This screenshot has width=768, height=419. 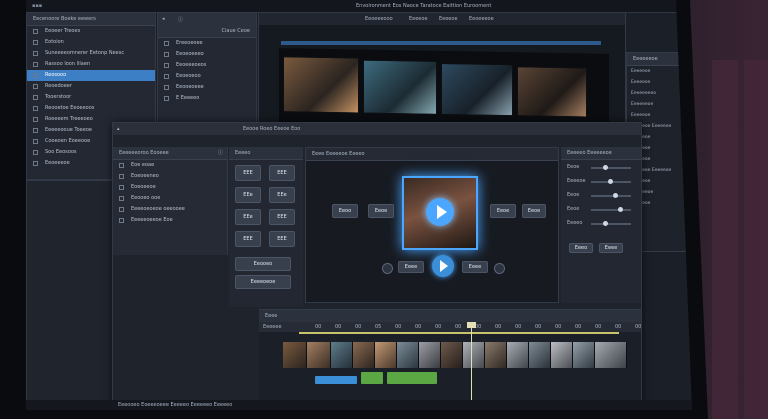 I want to click on toolbar-label-3: Eeoeeeoe, so click(x=481, y=19).